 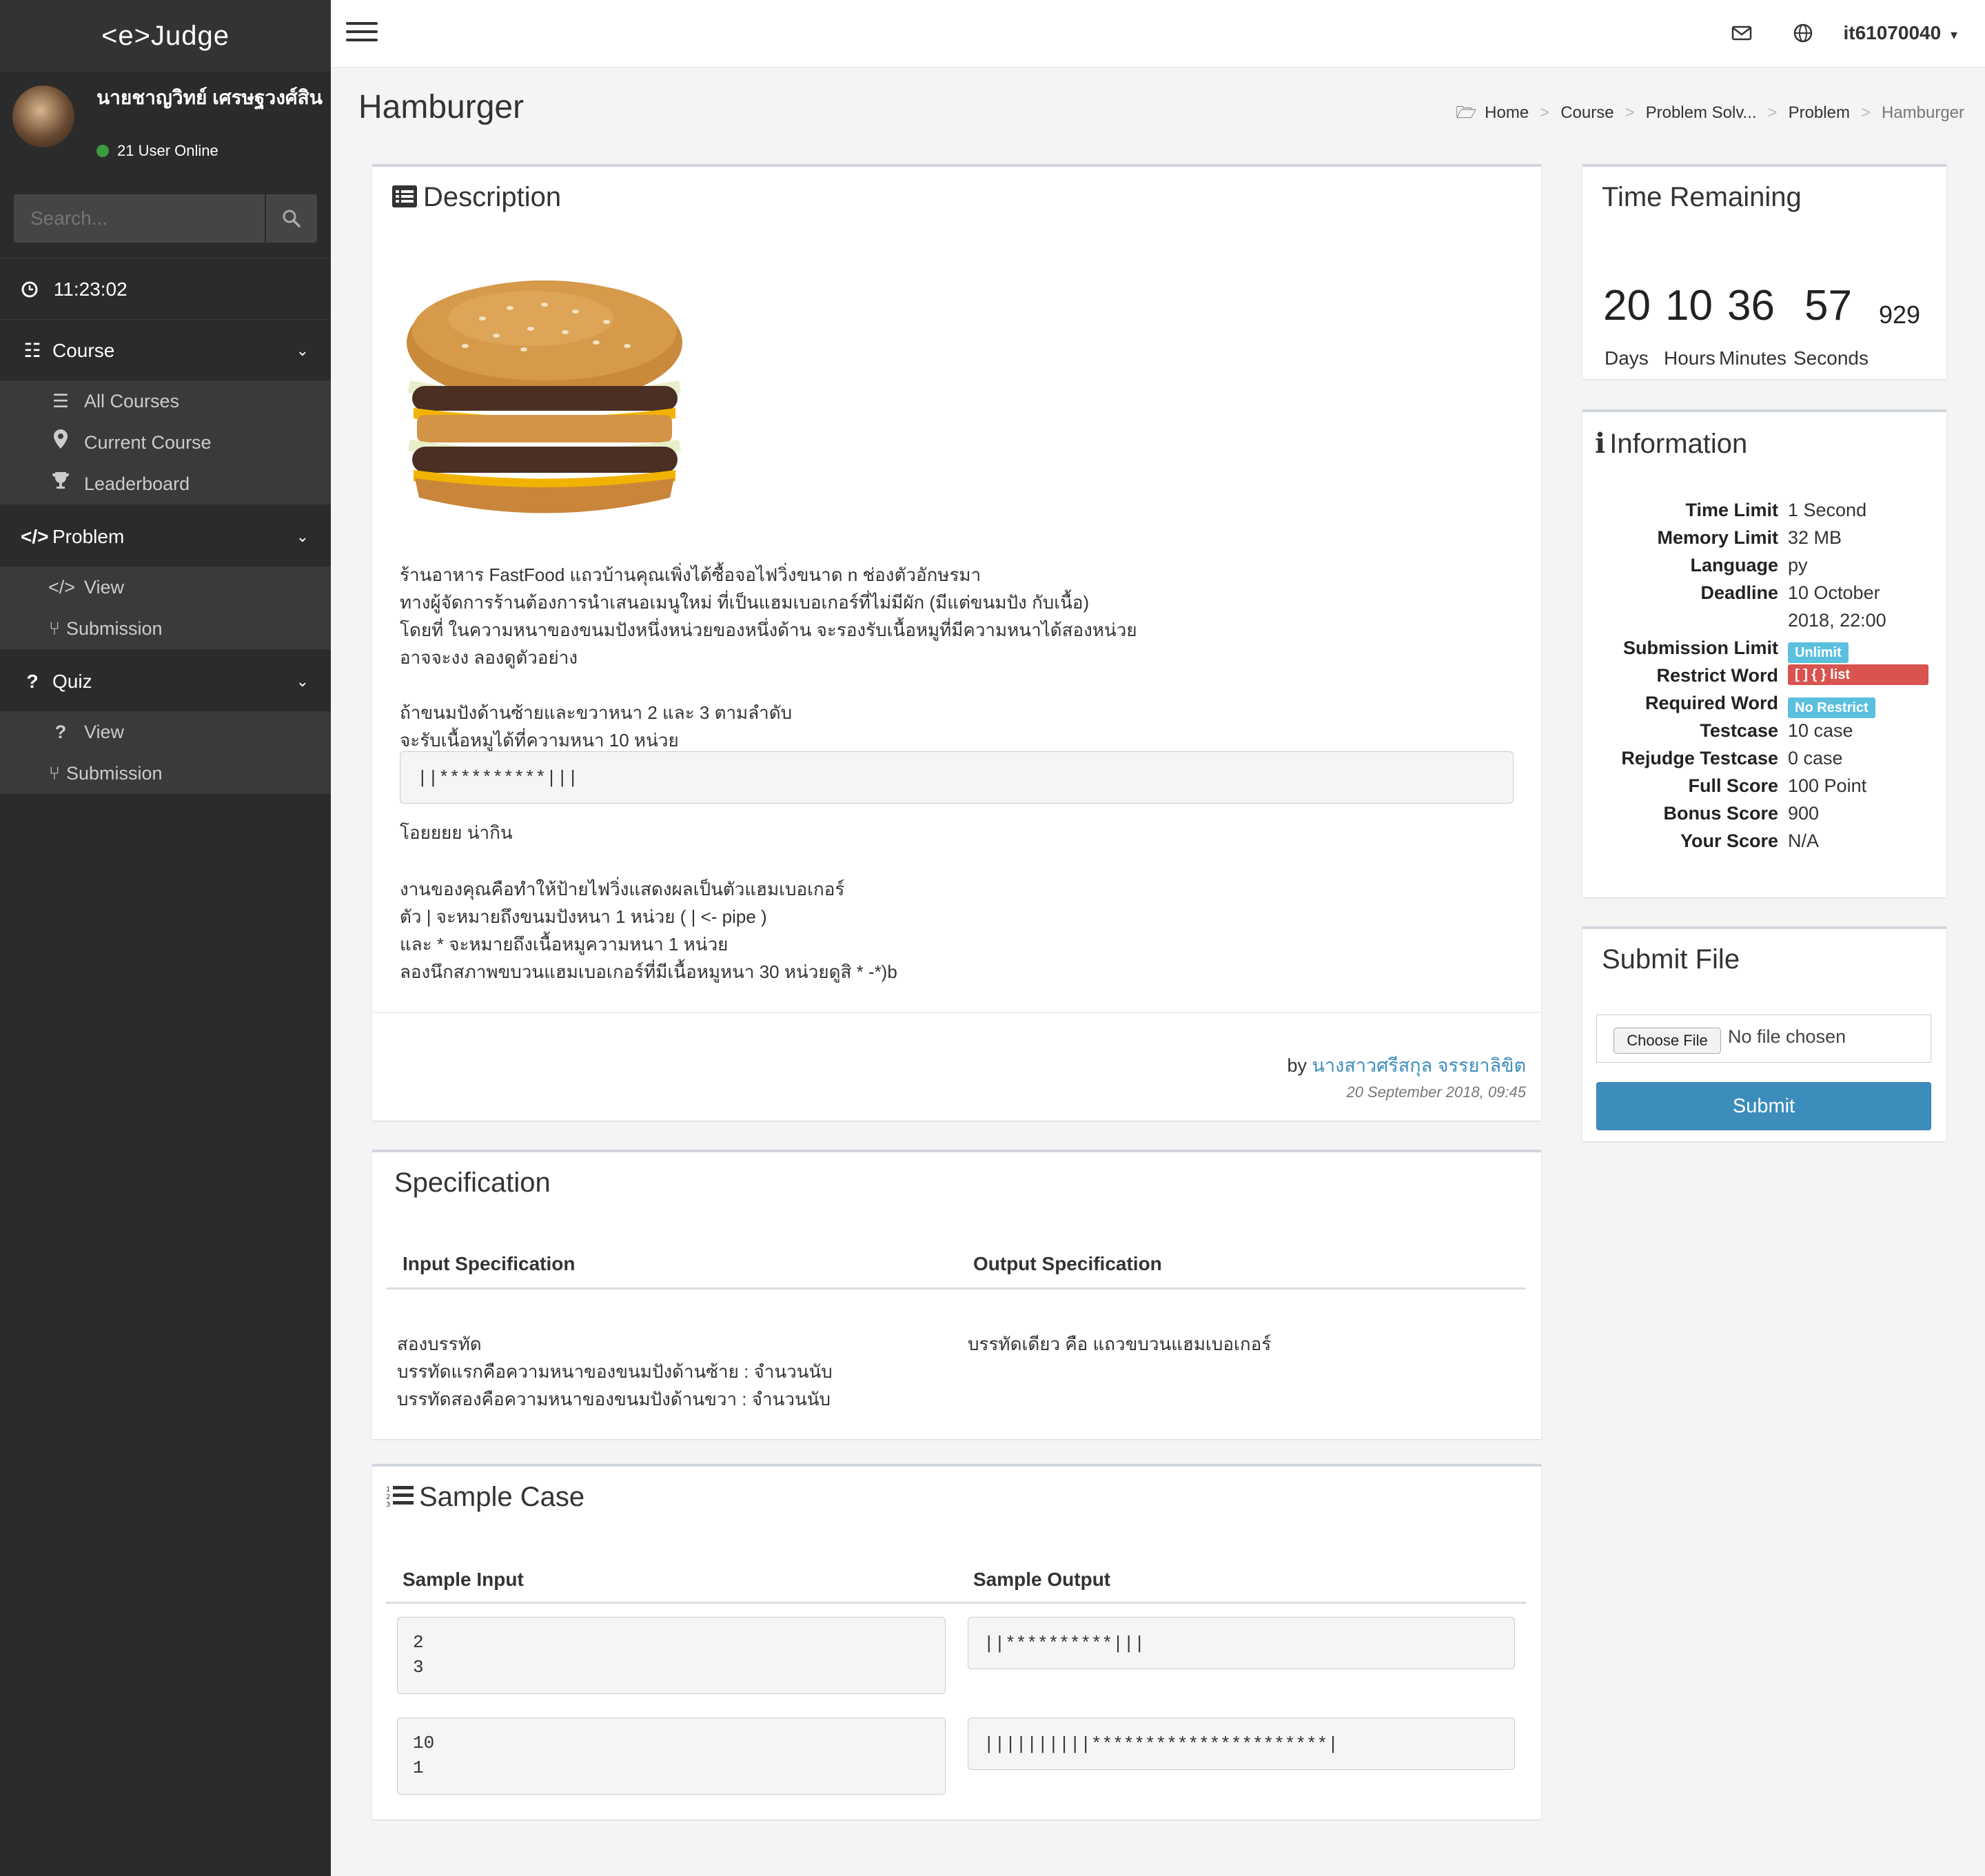 I want to click on search-input, so click(x=139, y=218).